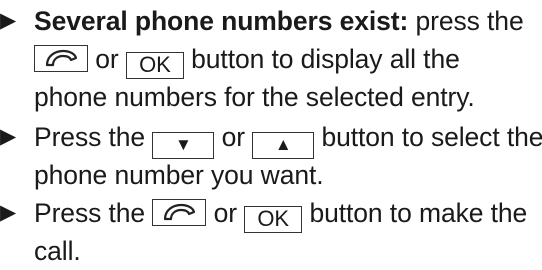 This screenshot has height=270, width=542. I want to click on step-2-text-2: button to select the, so click(428, 137).